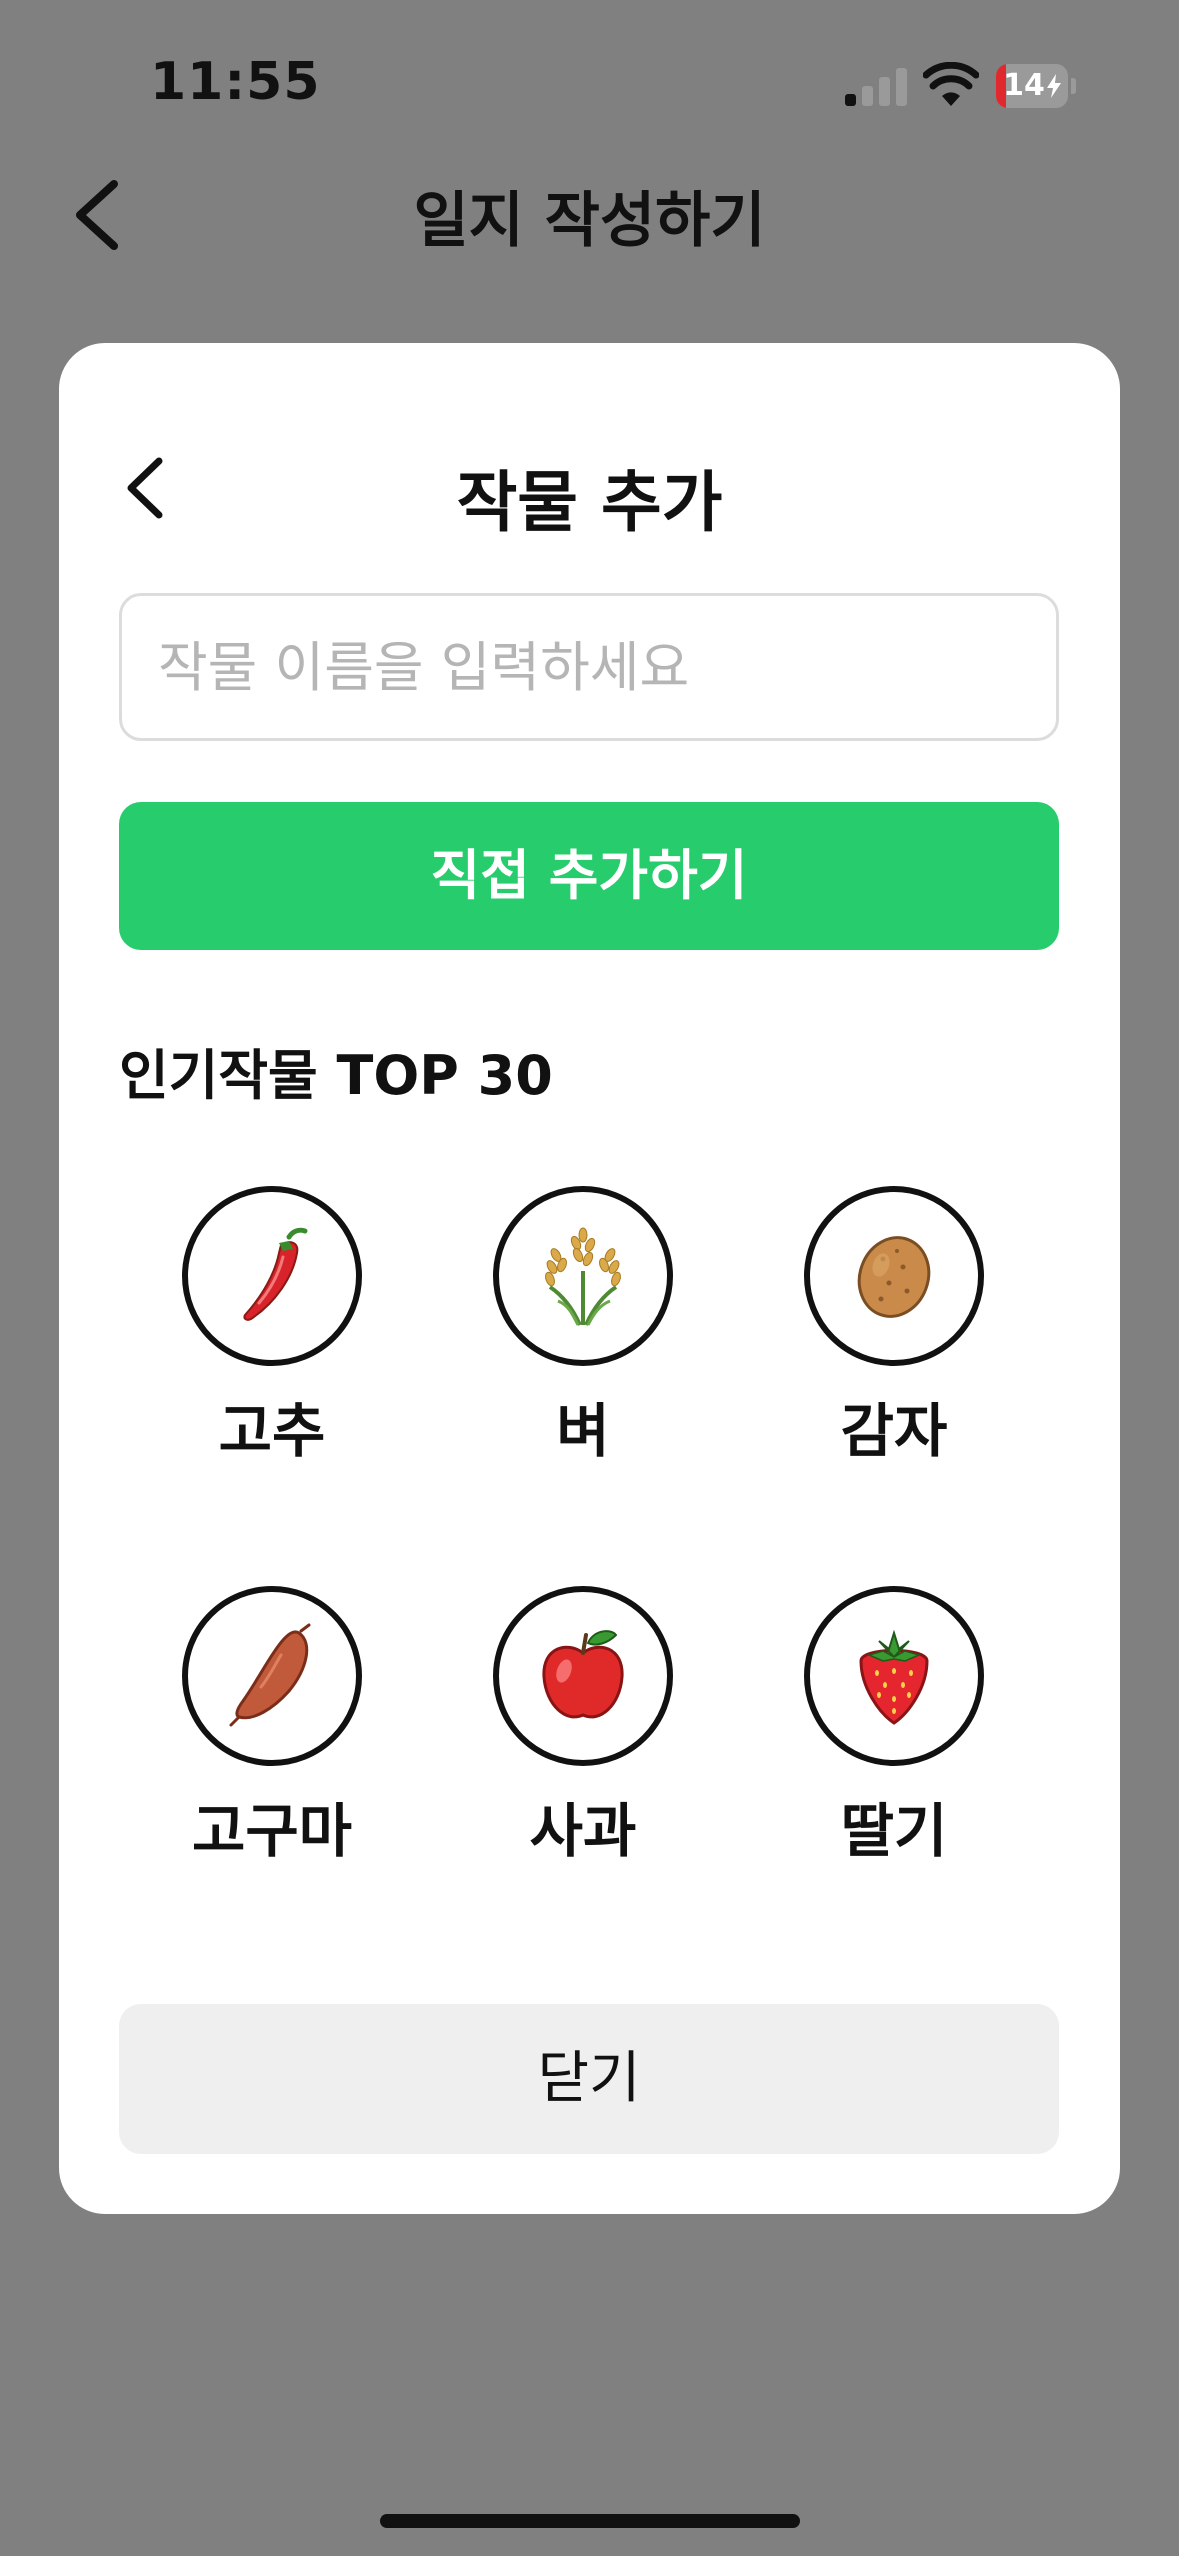 This screenshot has width=1179, height=2556. I want to click on crop-item-apple: 사과, so click(583, 1736).